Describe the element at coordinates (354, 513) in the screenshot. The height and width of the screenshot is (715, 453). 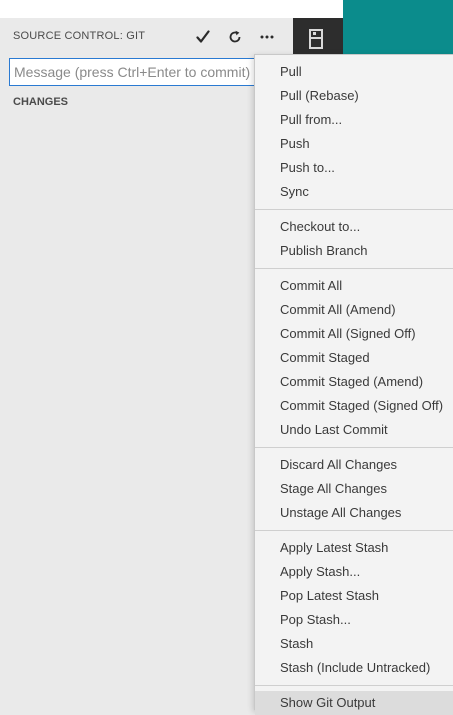
I see `menu-item-unstage-all-changes: Unstage All Changes` at that location.